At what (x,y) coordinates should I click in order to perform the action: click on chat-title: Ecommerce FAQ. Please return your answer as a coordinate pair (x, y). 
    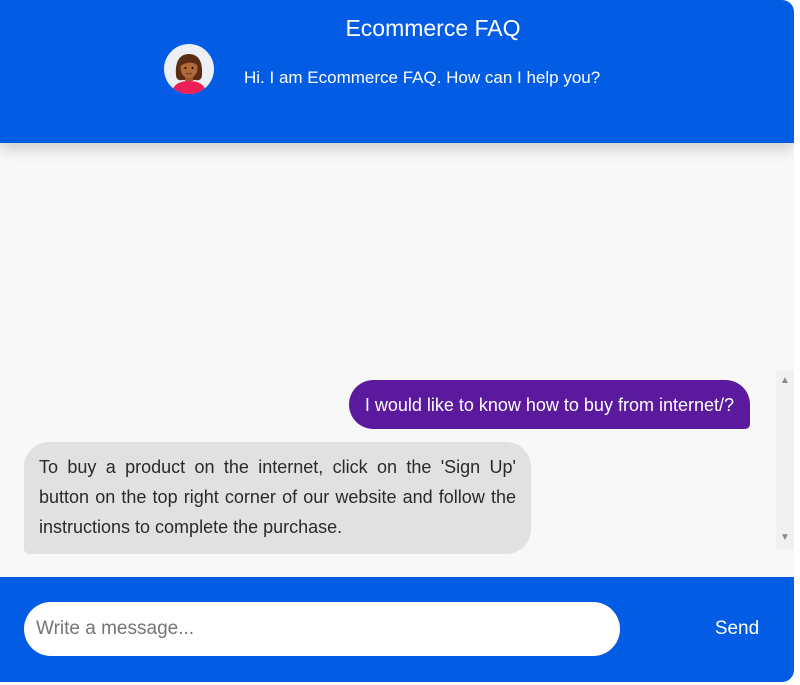
    Looking at the image, I should click on (433, 28).